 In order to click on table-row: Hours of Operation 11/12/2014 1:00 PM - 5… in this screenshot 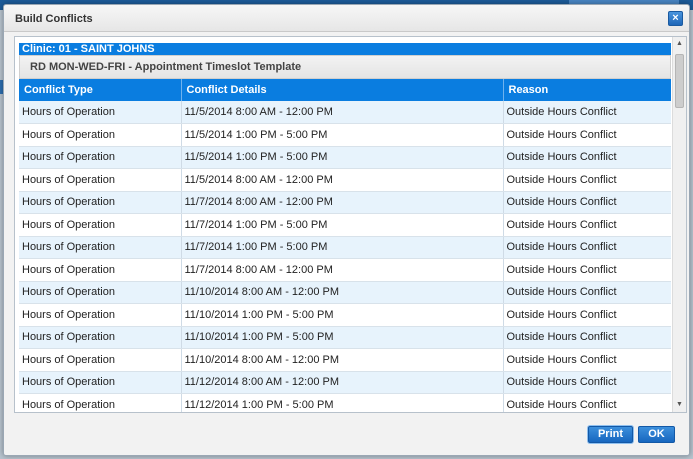, I will do `click(345, 402)`.